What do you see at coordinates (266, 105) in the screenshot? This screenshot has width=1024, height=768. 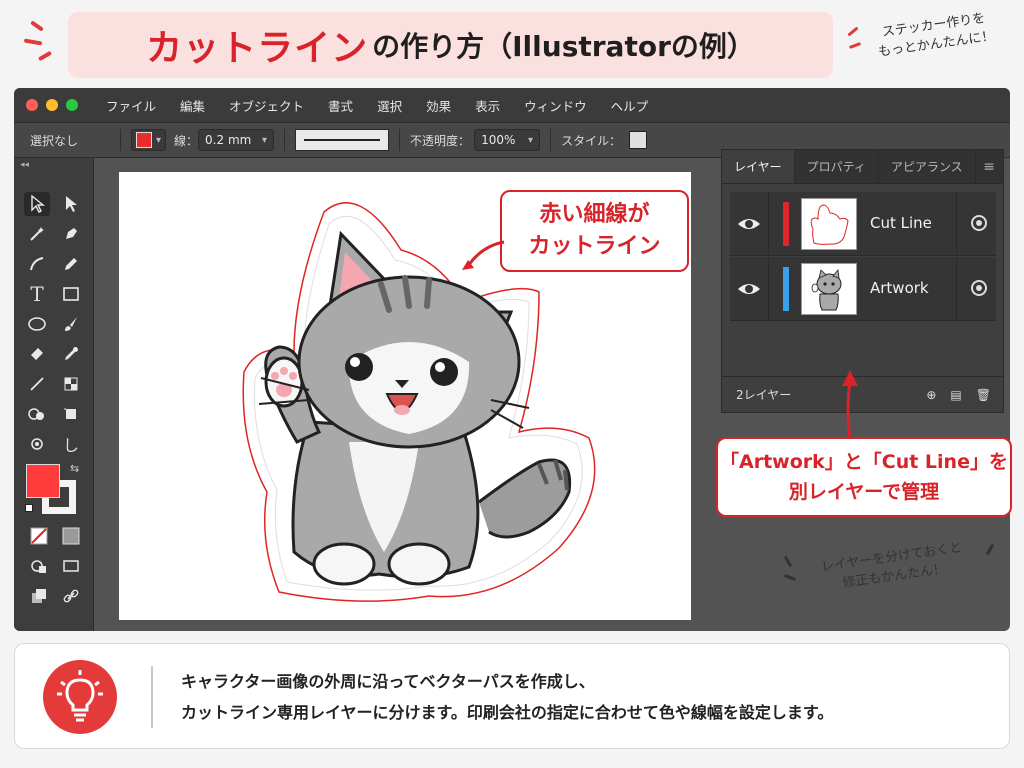 I see `menu-object: オブジェクト` at bounding box center [266, 105].